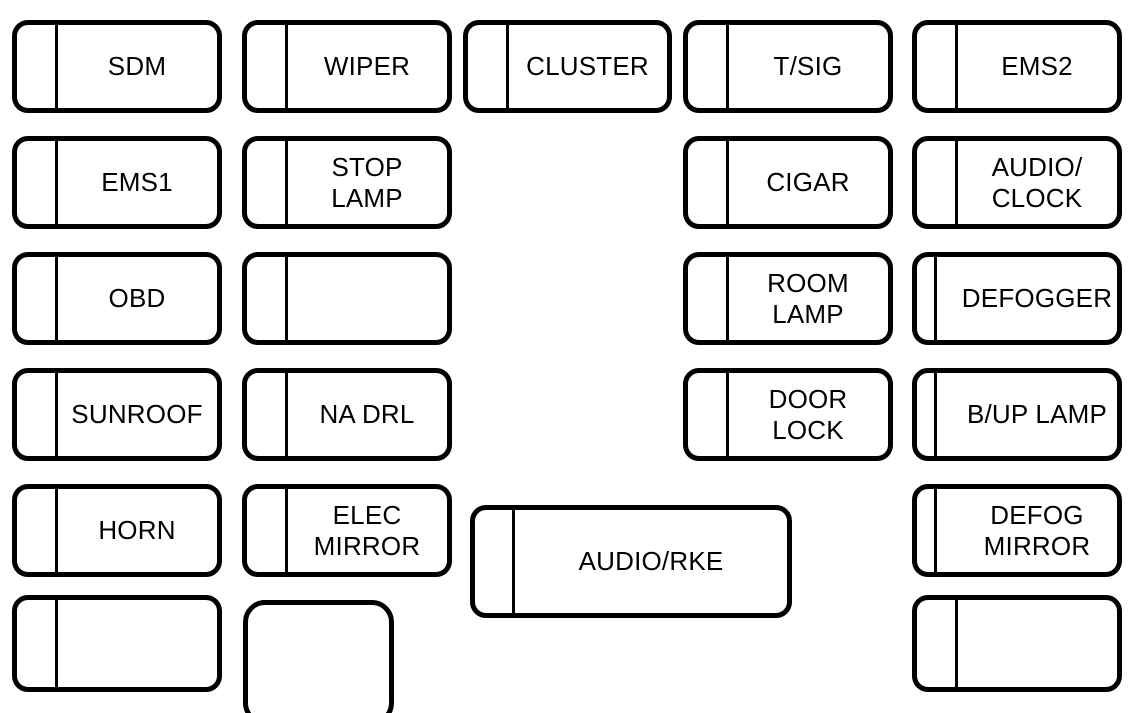 The height and width of the screenshot is (713, 1130). I want to click on fuse-label: SDM, so click(137, 66).